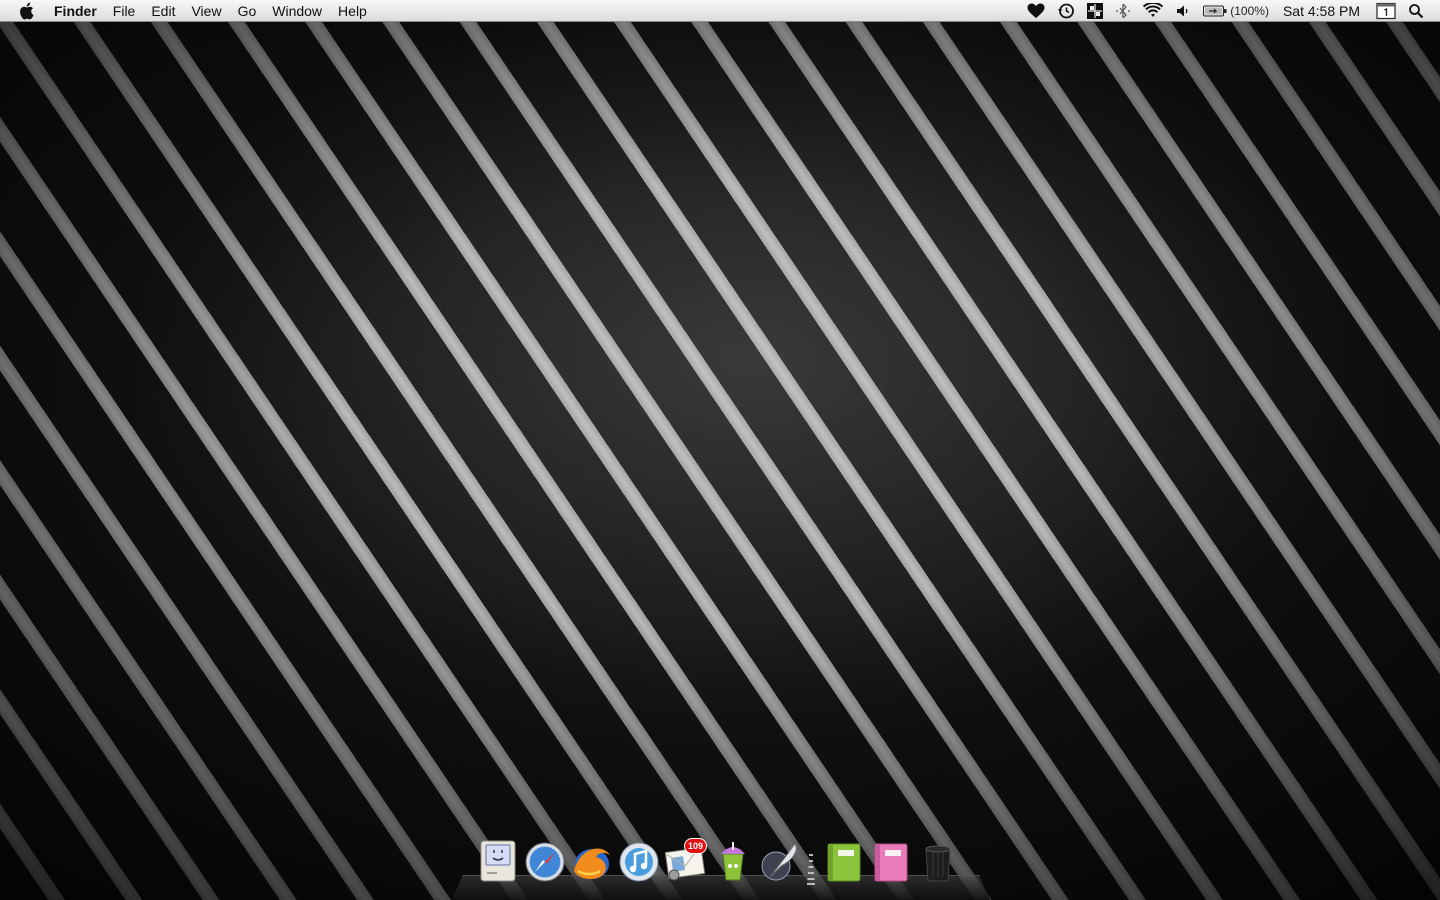 This screenshot has width=1440, height=900. Describe the element at coordinates (1095, 11) in the screenshot. I see `spaces-icon` at that location.